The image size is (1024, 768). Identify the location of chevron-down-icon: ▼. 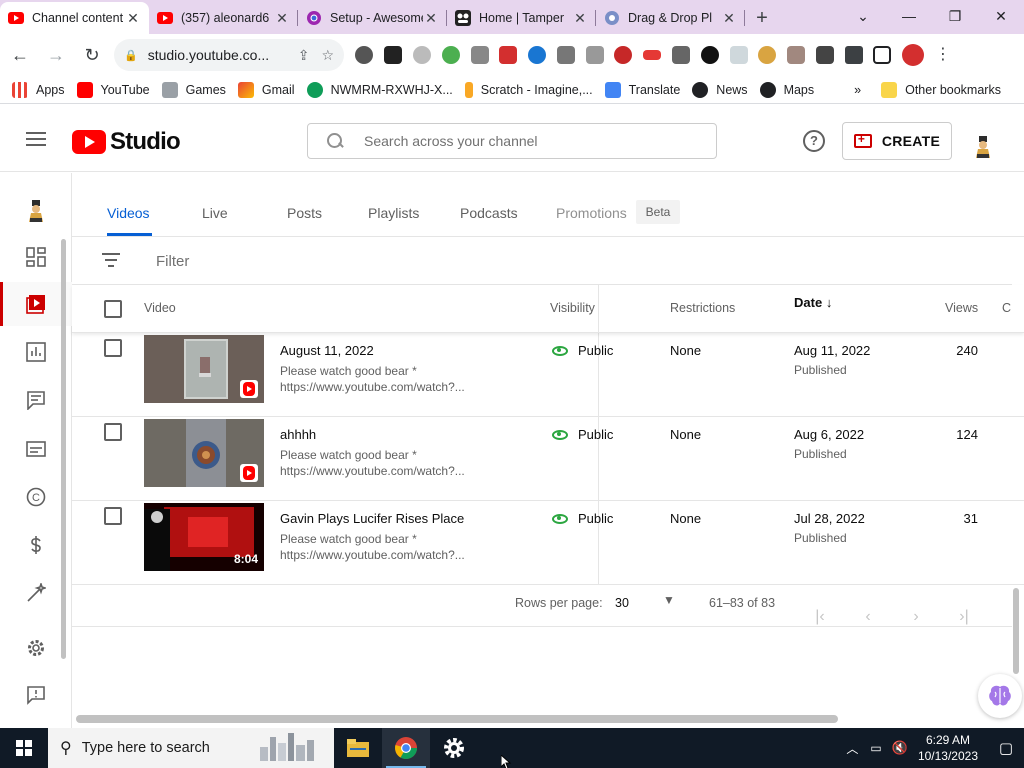
(669, 600).